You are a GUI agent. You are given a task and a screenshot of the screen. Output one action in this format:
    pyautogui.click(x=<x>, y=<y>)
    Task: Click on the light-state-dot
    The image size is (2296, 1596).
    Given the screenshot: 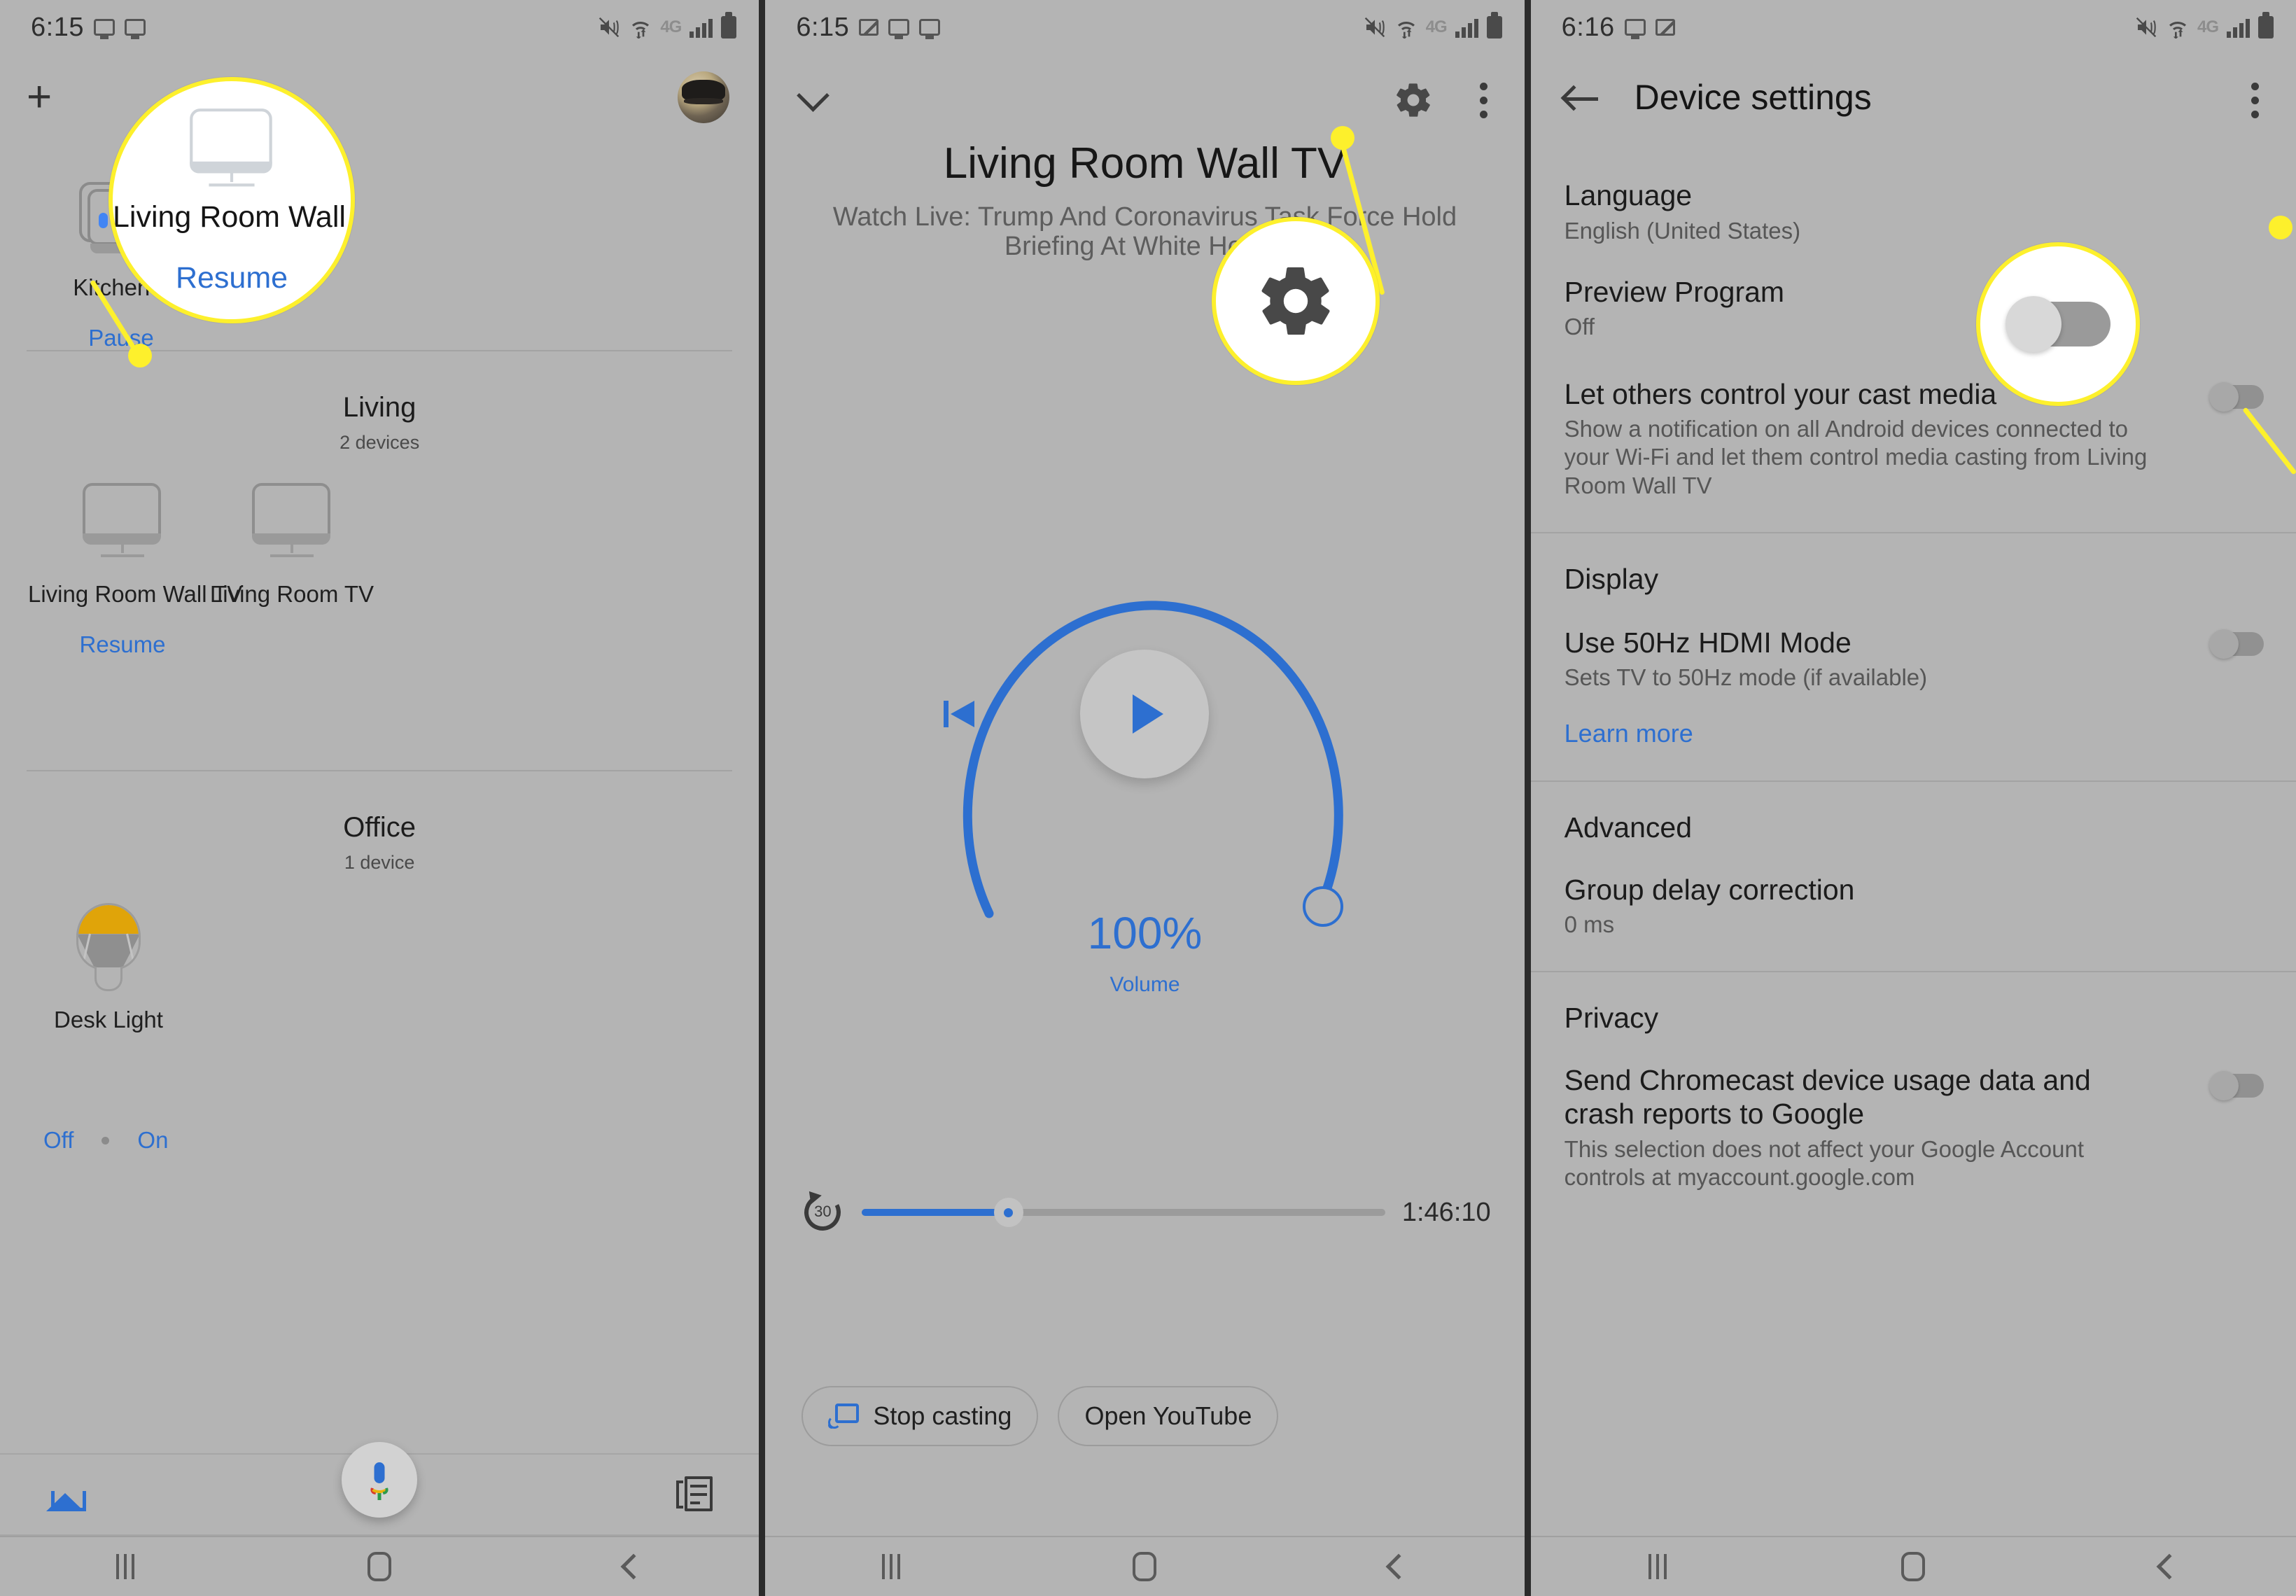 What is the action you would take?
    pyautogui.click(x=106, y=1140)
    